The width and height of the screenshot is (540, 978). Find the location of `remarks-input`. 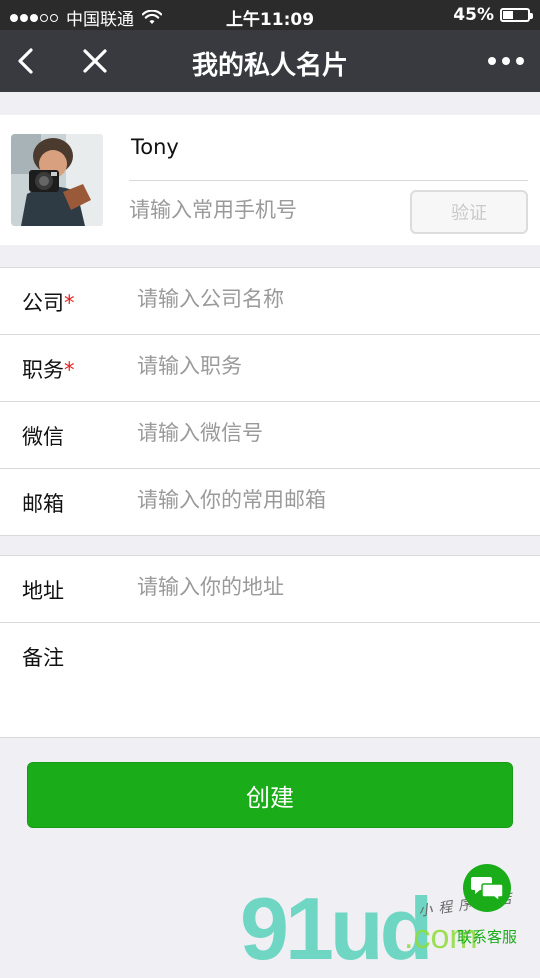

remarks-input is located at coordinates (329, 685).